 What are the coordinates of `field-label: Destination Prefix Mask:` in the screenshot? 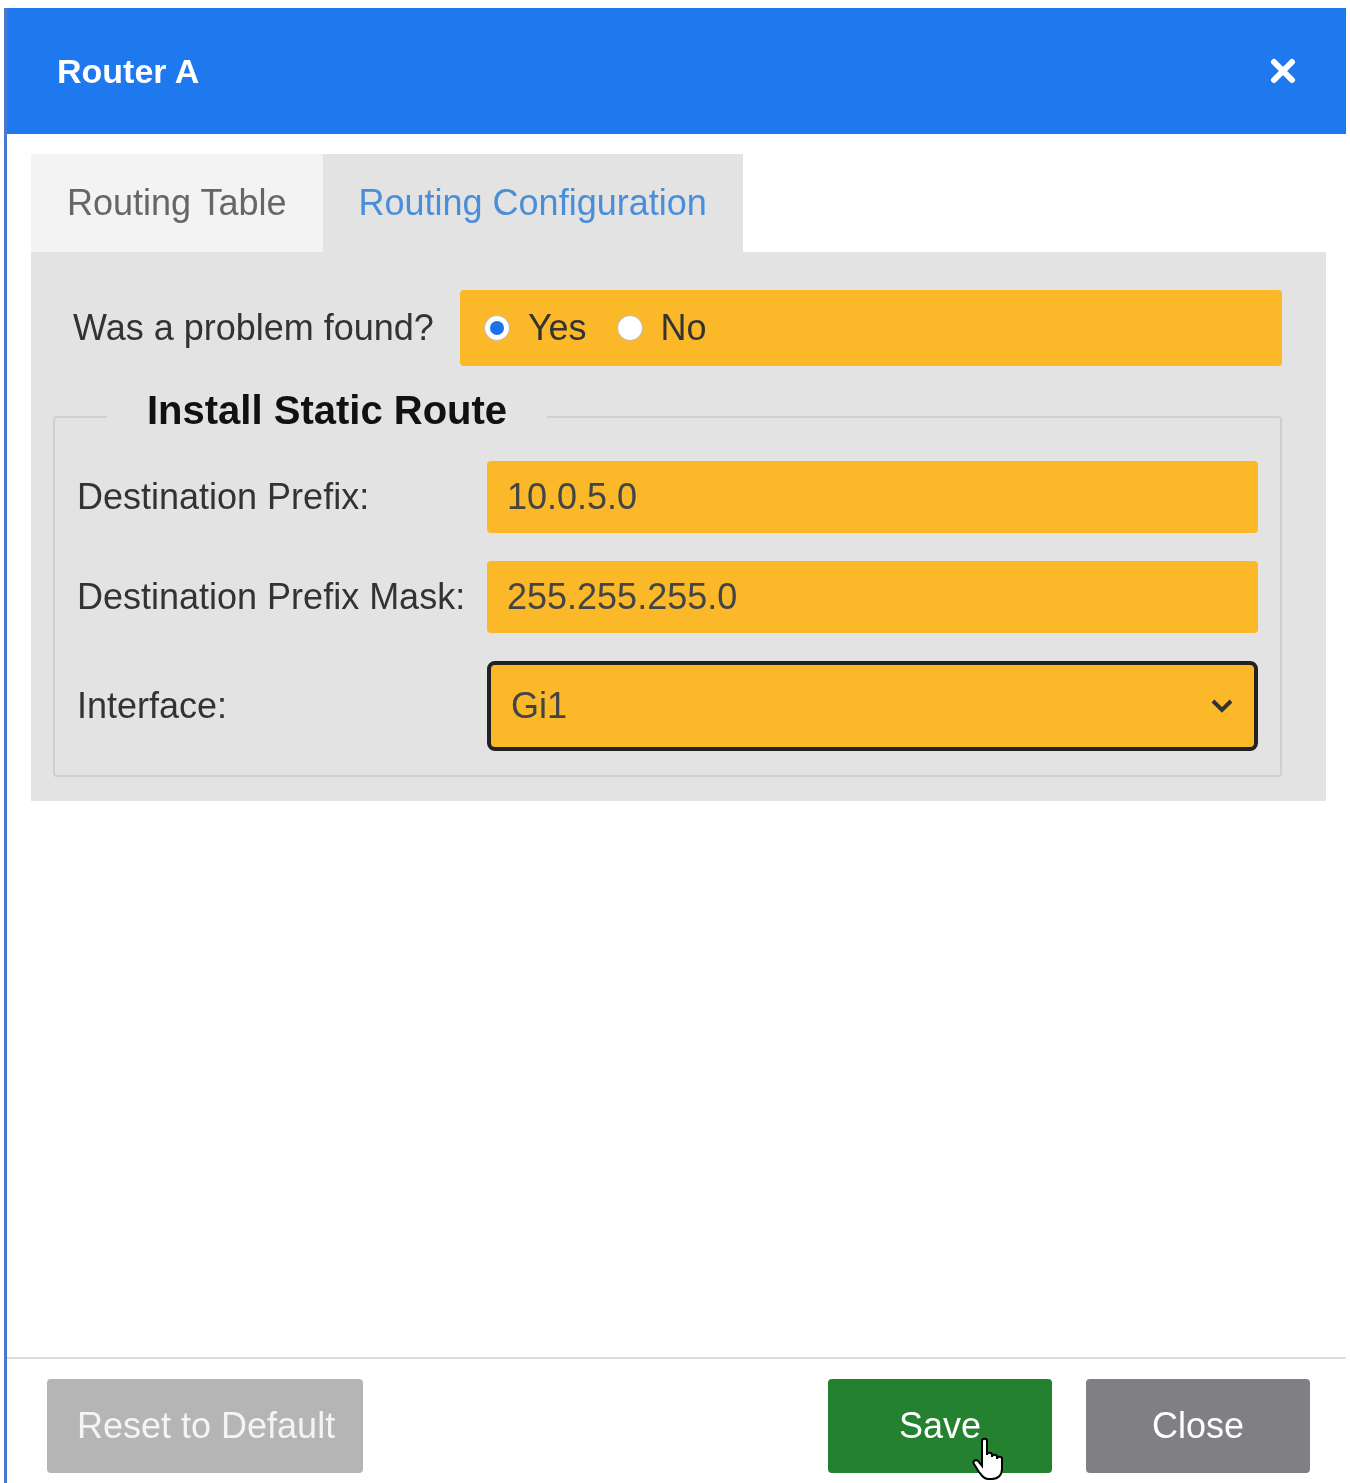 It's located at (272, 597).